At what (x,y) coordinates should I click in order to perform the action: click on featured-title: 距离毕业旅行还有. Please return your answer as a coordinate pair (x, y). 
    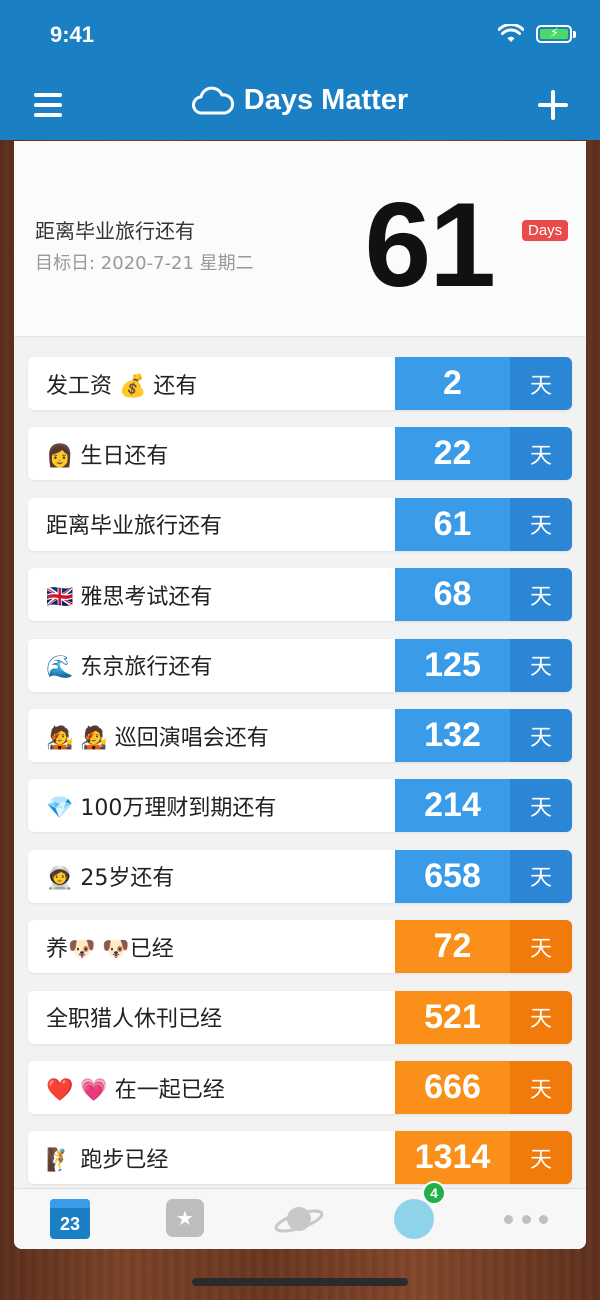
    Looking at the image, I should click on (115, 231).